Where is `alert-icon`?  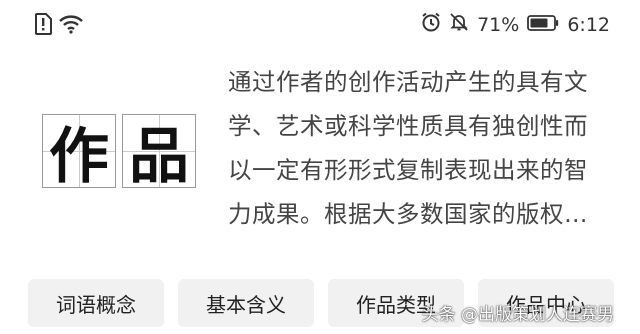 alert-icon is located at coordinates (43, 26).